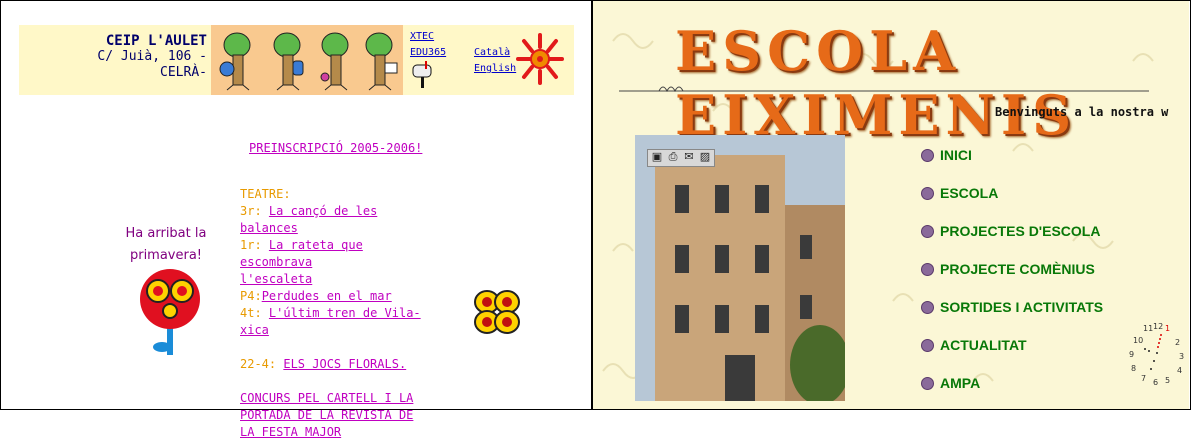  Describe the element at coordinates (1155, 382) in the screenshot. I see `clock-number: 6` at that location.